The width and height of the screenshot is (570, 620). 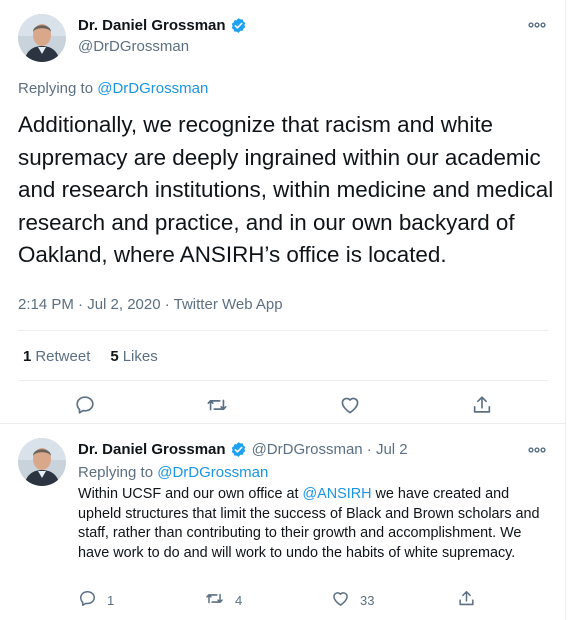 I want to click on retweet-button: 4, so click(x=223, y=600).